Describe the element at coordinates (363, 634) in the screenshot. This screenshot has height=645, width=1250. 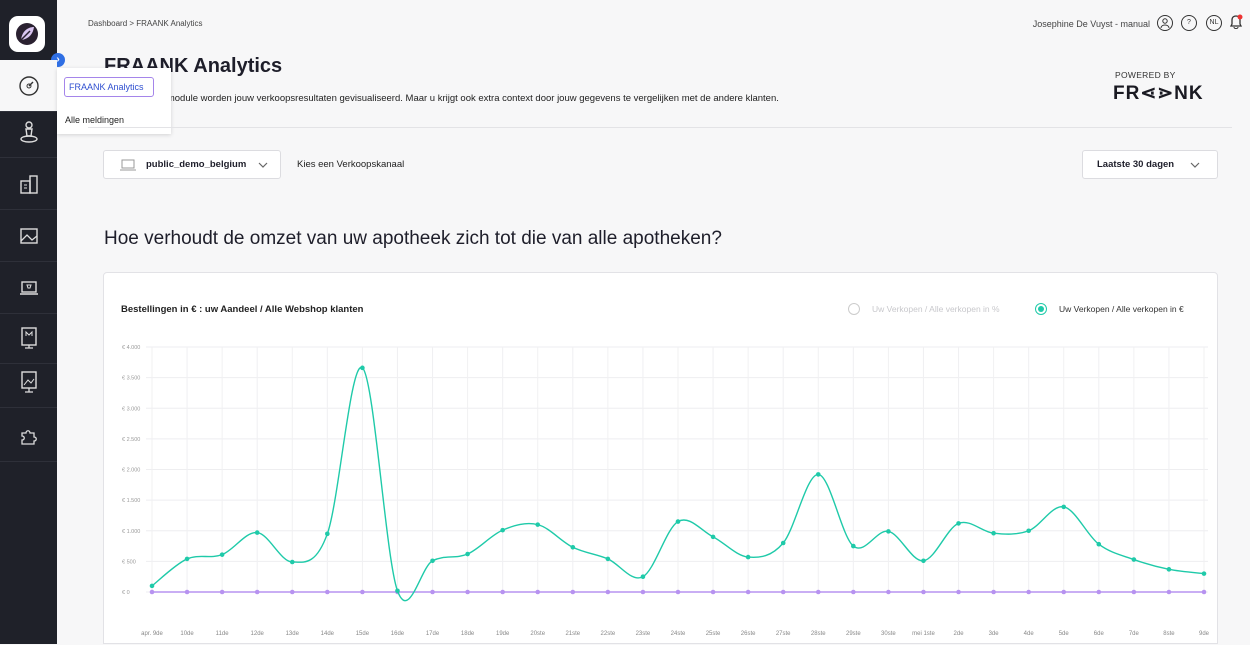
I see `x-tick-label: 15de` at that location.